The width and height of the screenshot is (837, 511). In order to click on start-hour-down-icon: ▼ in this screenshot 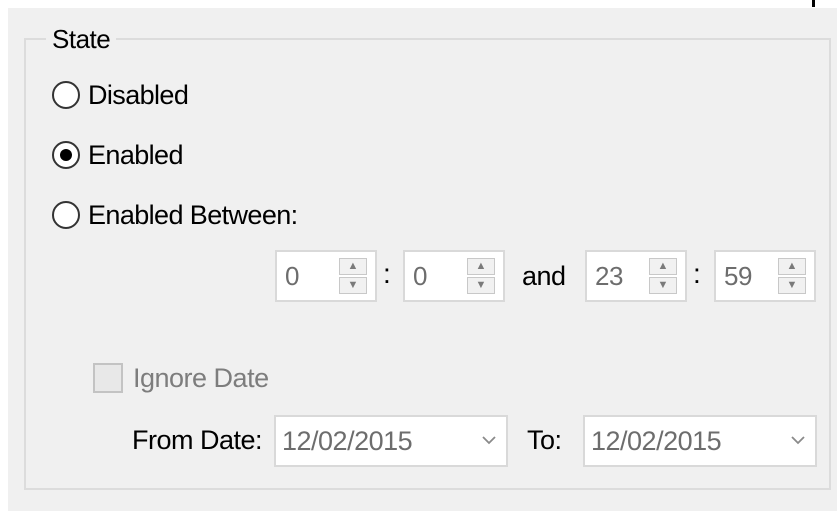, I will do `click(353, 285)`.